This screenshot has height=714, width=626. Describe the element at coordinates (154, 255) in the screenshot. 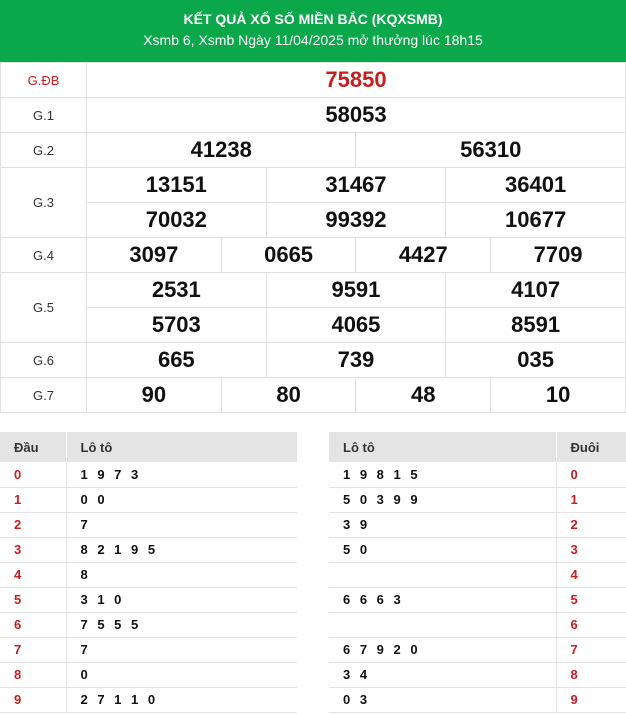

I see `prize-number: 3097` at that location.